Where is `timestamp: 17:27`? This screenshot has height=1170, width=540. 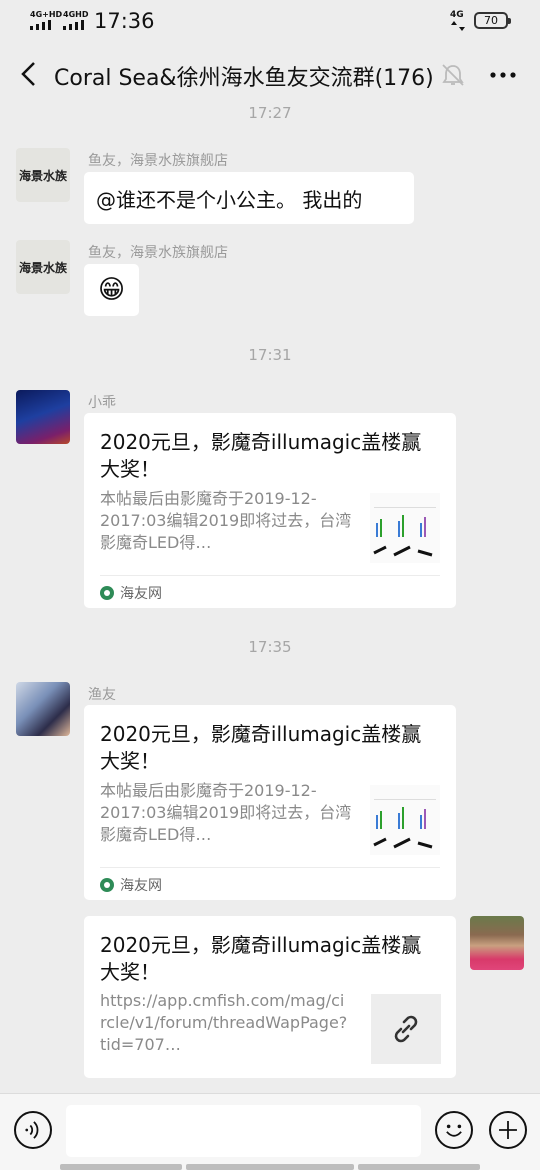 timestamp: 17:27 is located at coordinates (270, 113).